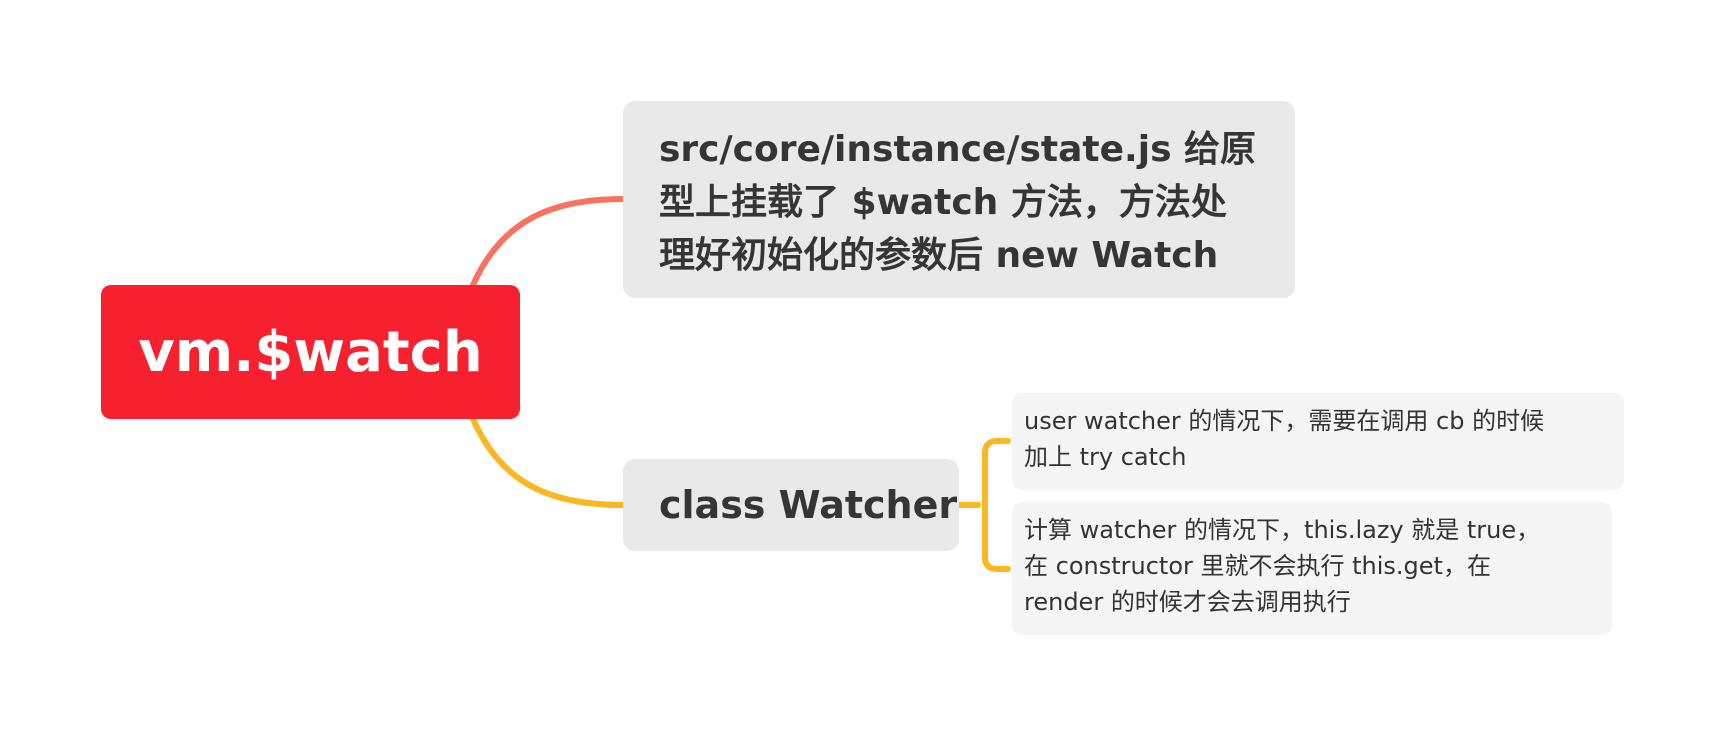 This screenshot has height=732, width=1712. Describe the element at coordinates (939, 255) in the screenshot. I see `topic-text-line: 理好初始化的参数后 new Watch` at that location.